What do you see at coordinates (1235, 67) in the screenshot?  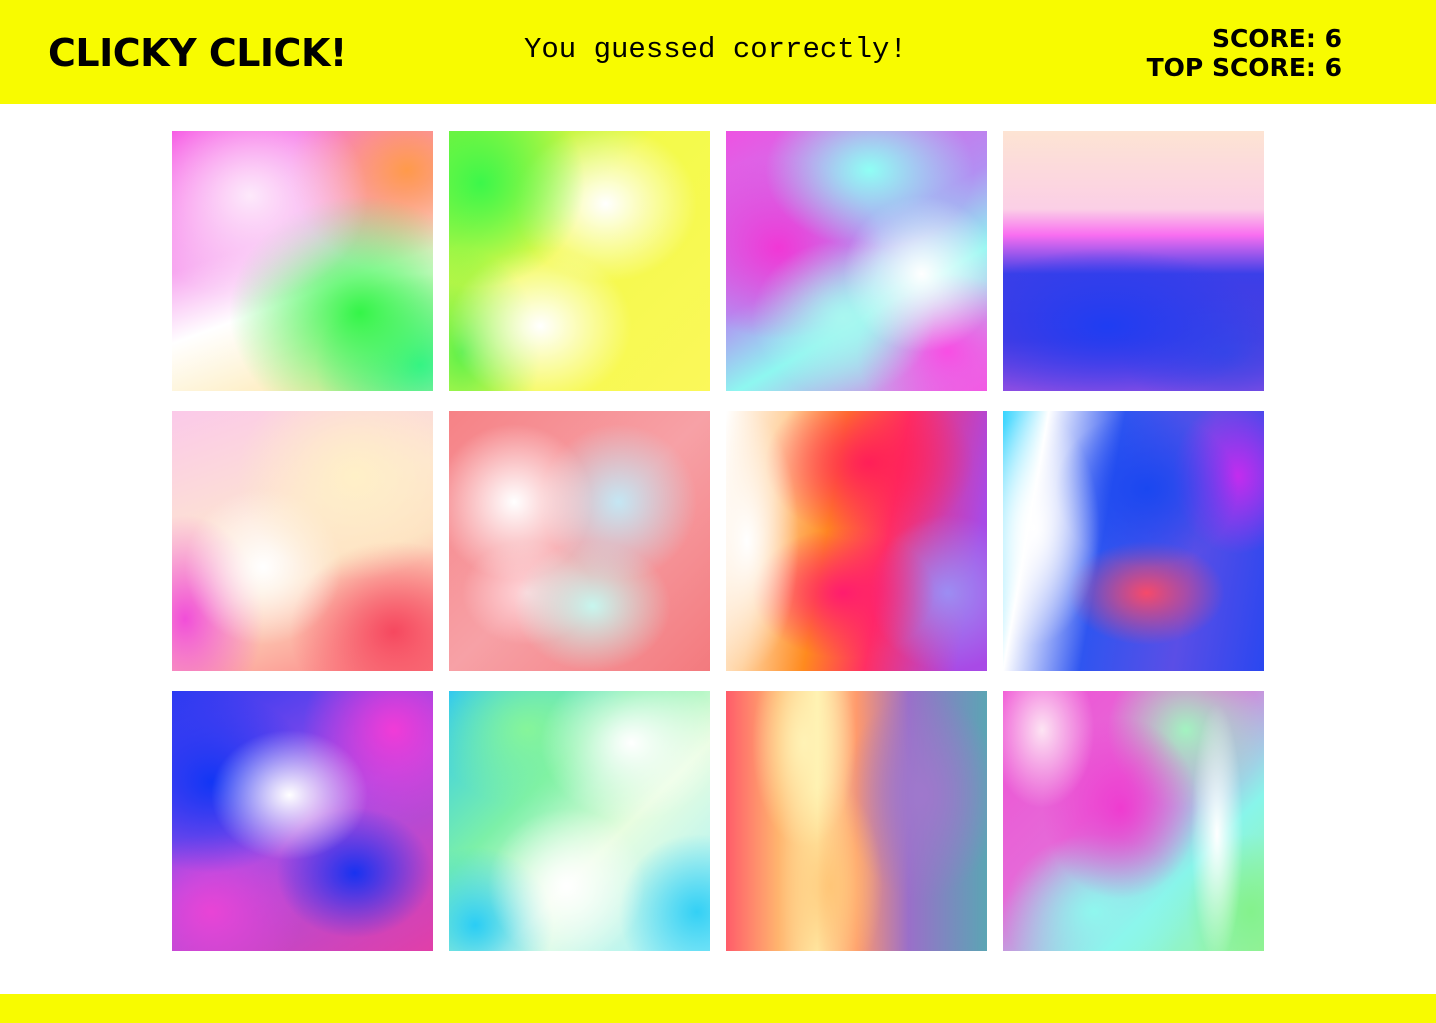 I see `top-score-label: TOP SCORE:` at bounding box center [1235, 67].